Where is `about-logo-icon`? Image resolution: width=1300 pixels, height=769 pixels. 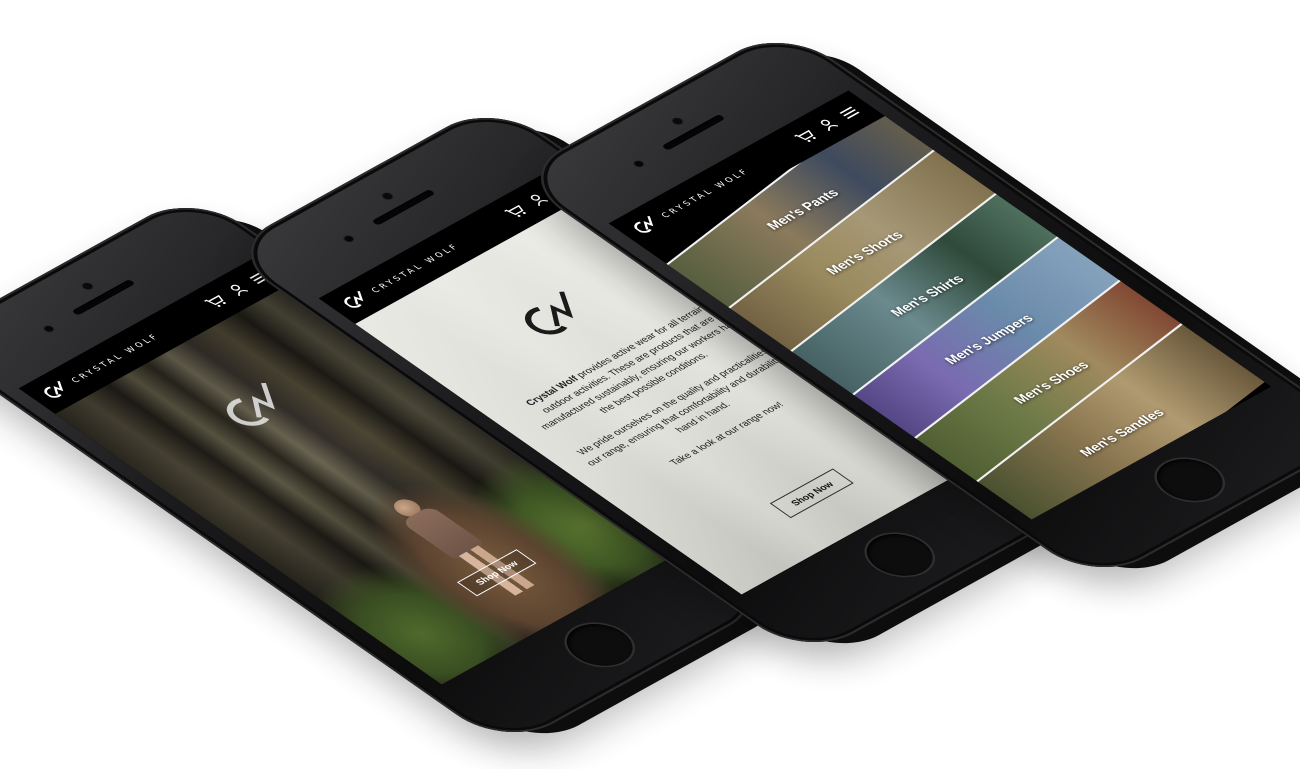
about-logo-icon is located at coordinates (559, 317).